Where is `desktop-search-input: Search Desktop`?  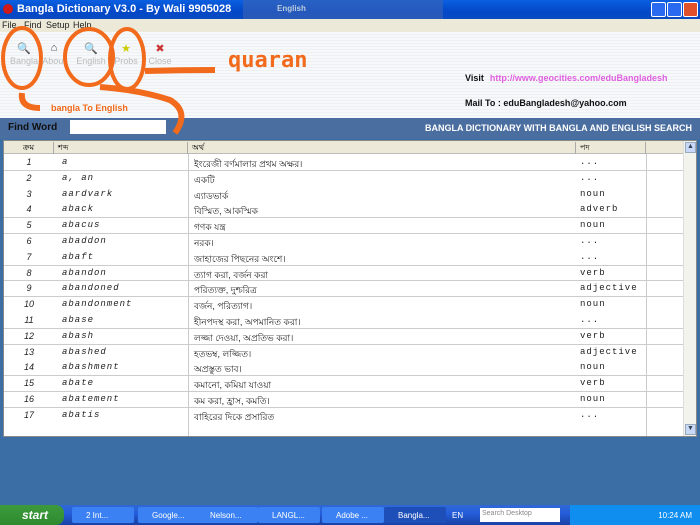 desktop-search-input: Search Desktop is located at coordinates (520, 515).